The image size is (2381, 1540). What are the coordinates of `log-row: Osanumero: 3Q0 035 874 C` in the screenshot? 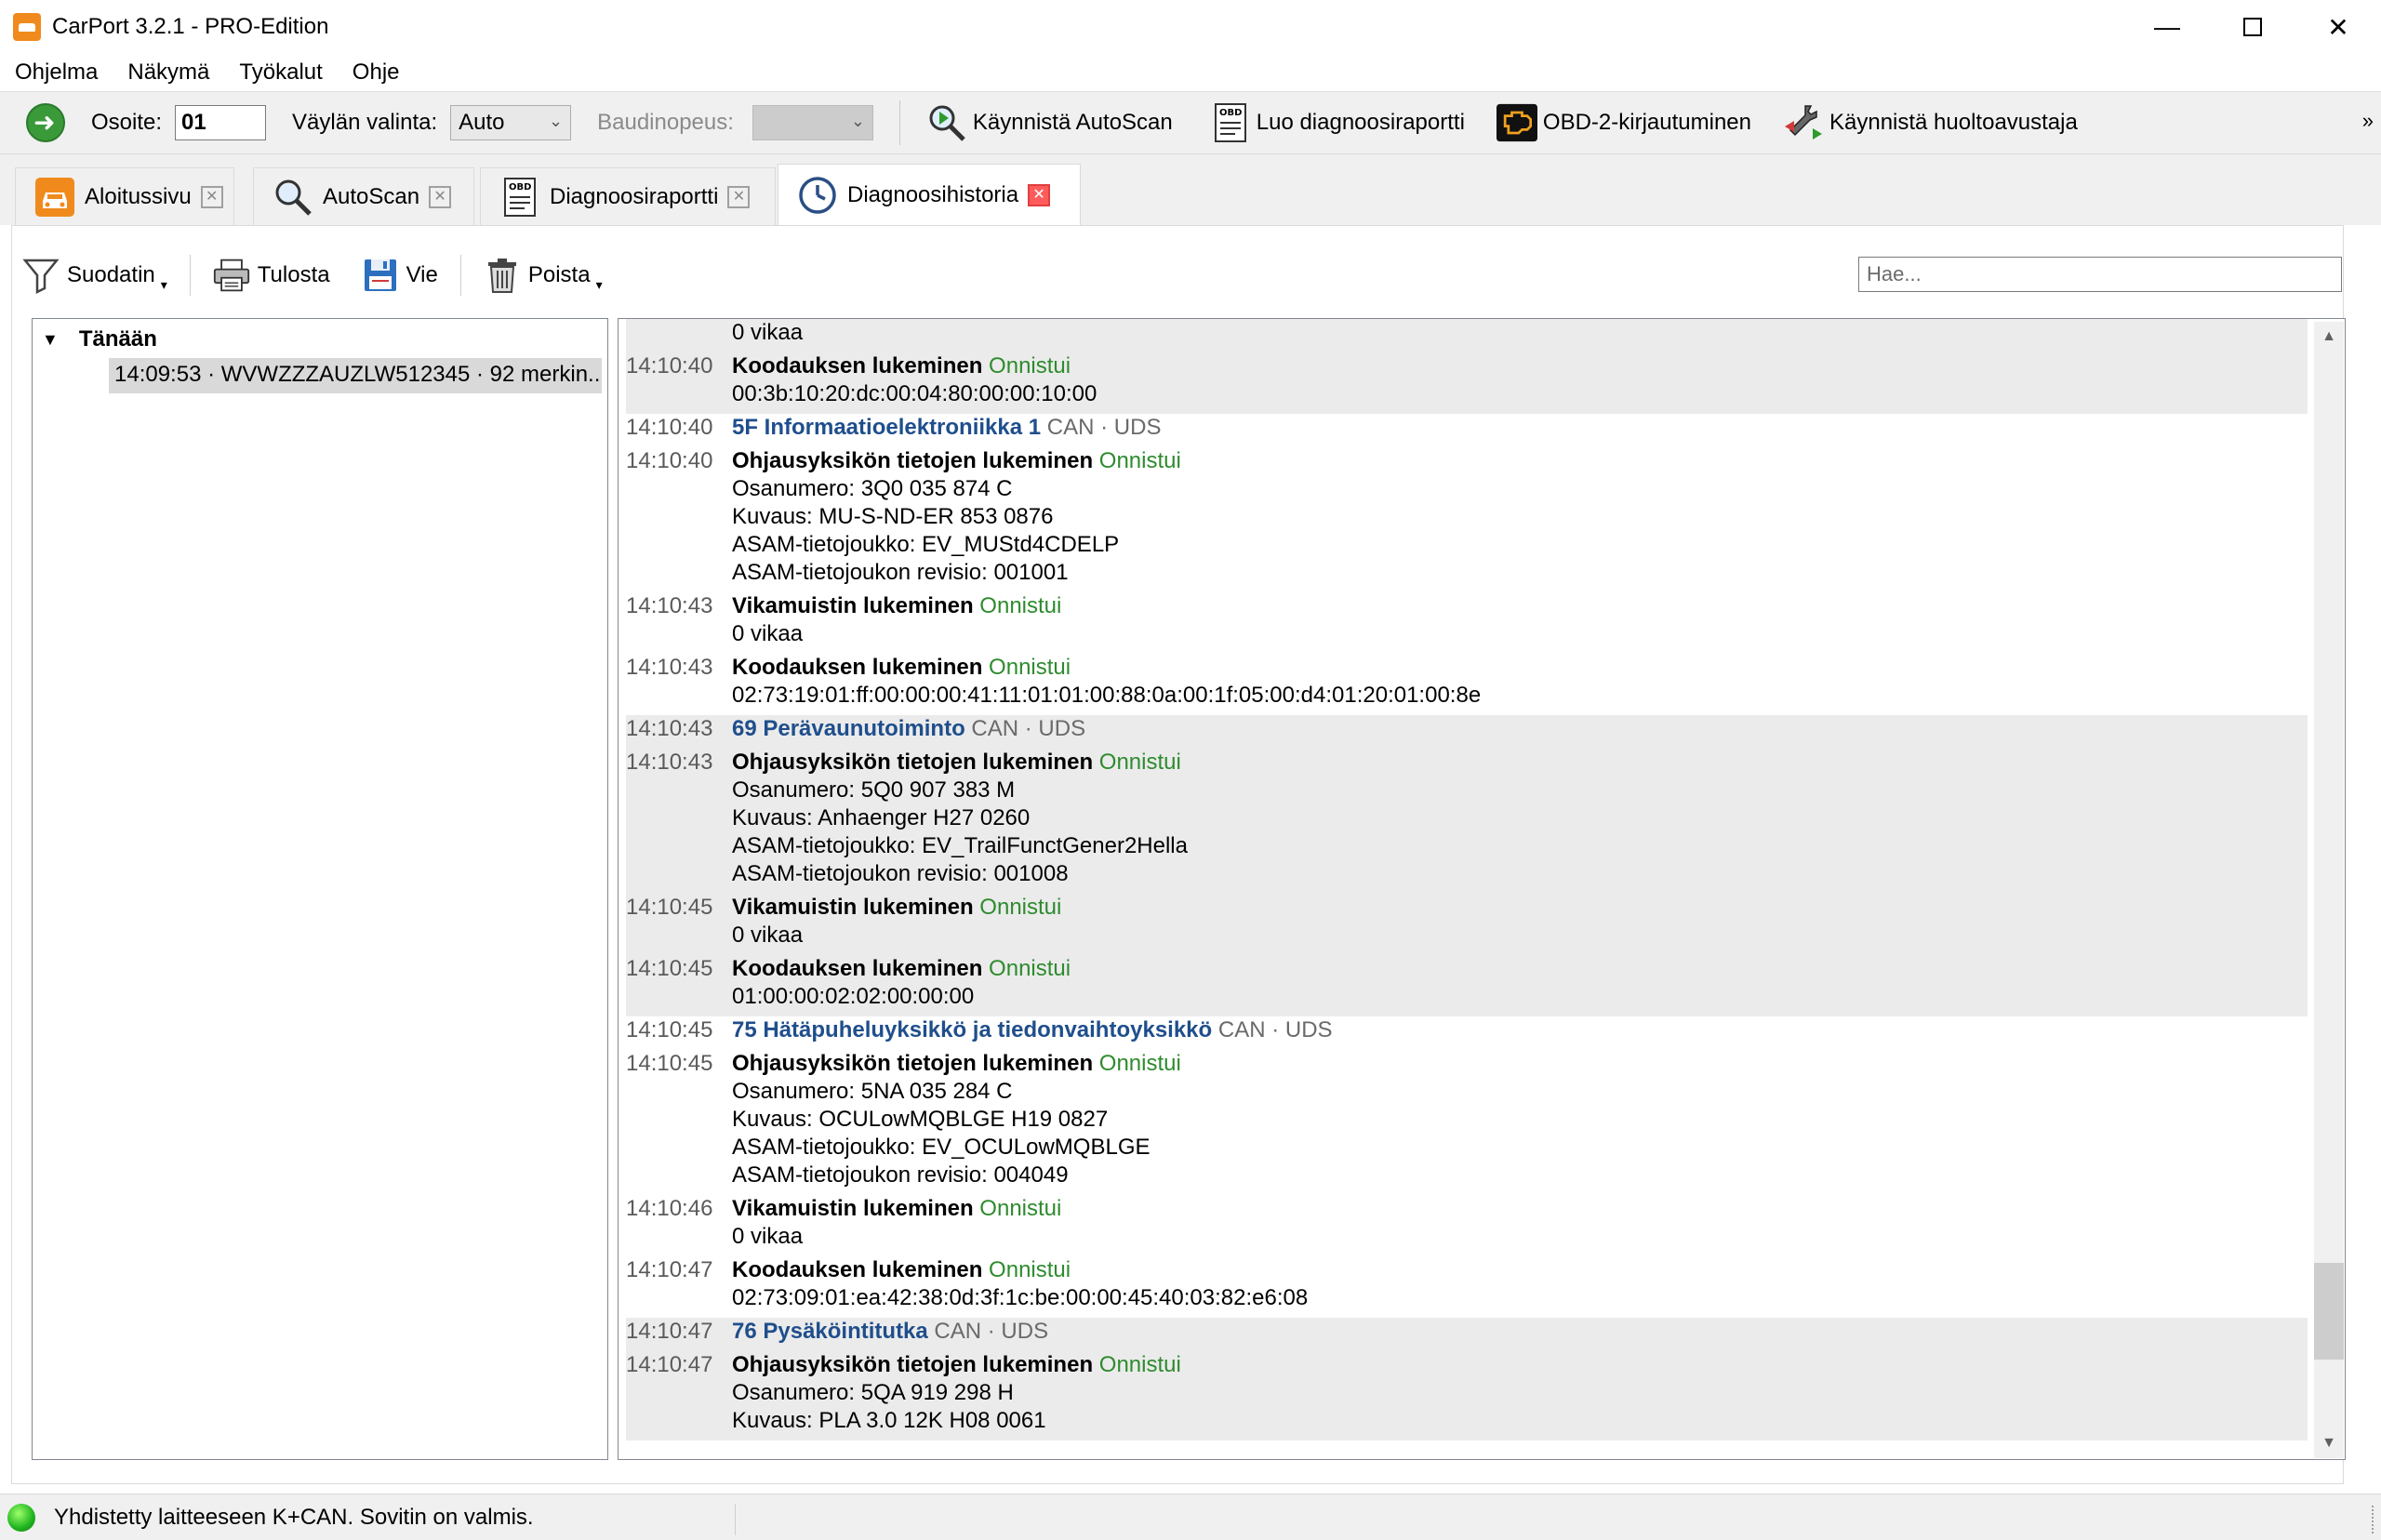 It's located at (1467, 489).